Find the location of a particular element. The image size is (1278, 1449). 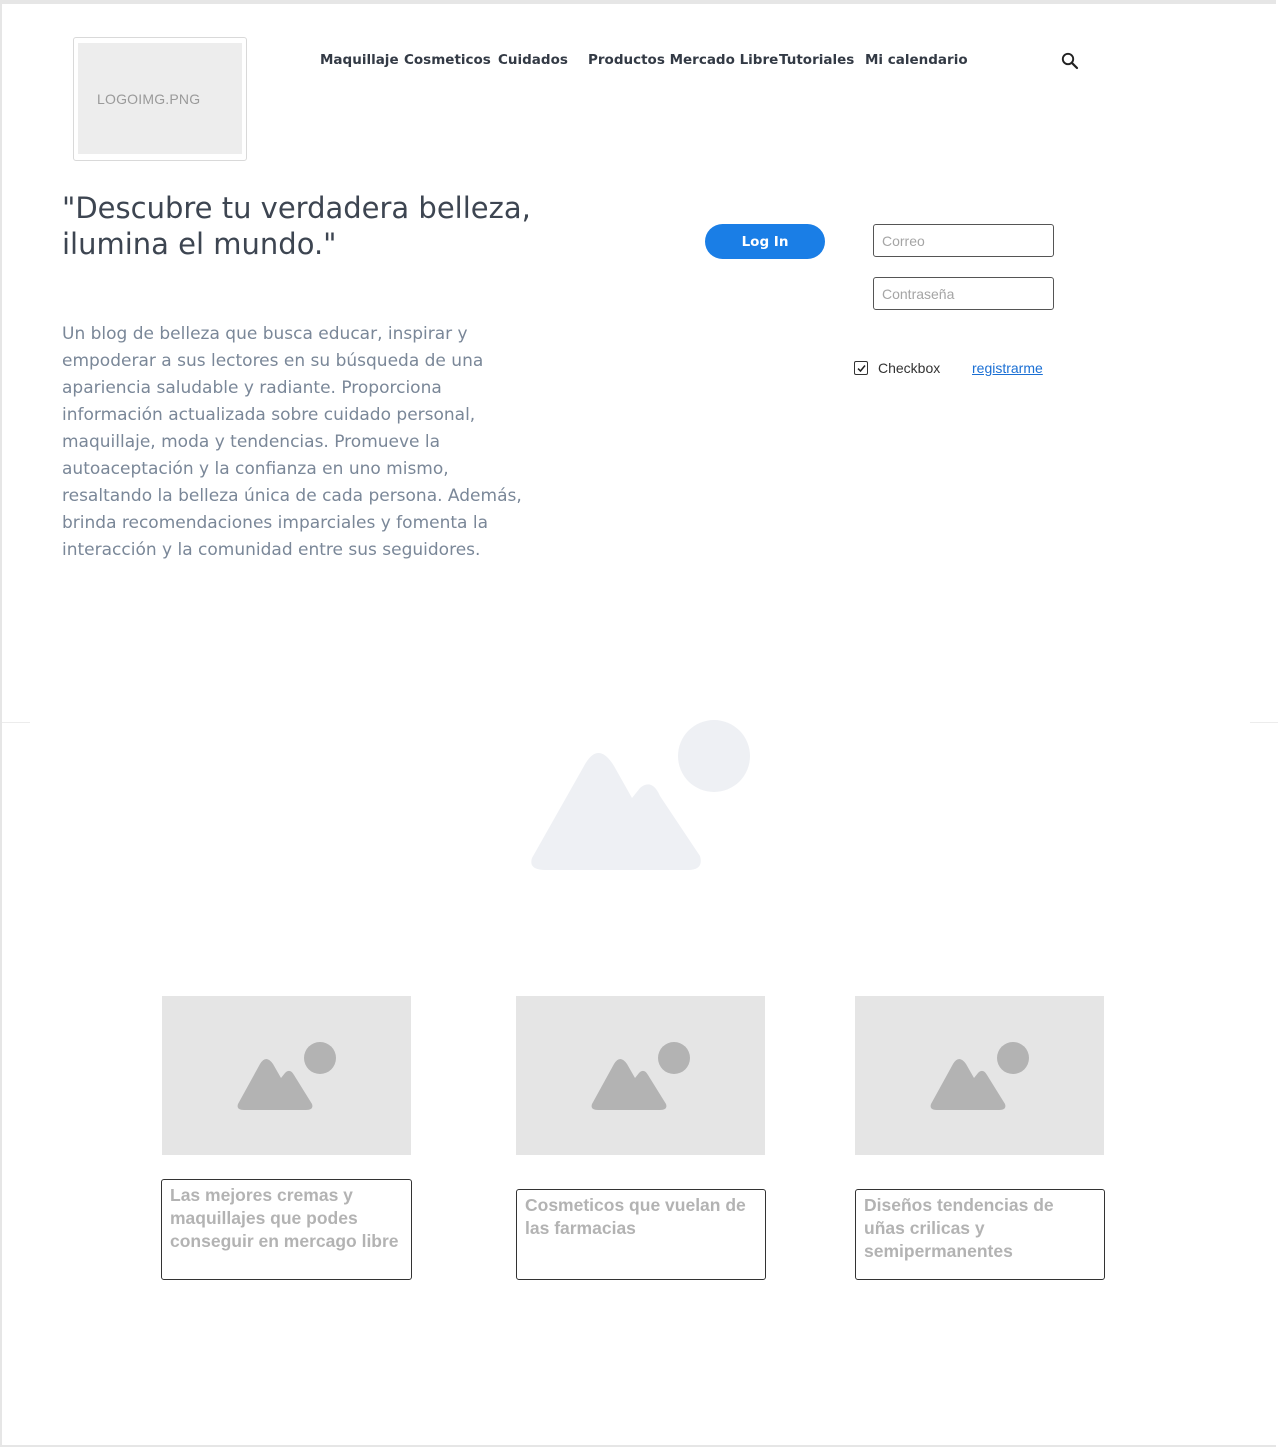

logo-text: LOGOIMG.PNG is located at coordinates (149, 98).